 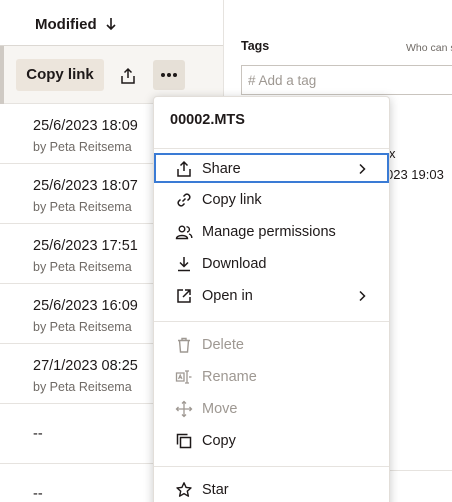 What do you see at coordinates (232, 200) in the screenshot?
I see `menu-item-label: Copy link` at bounding box center [232, 200].